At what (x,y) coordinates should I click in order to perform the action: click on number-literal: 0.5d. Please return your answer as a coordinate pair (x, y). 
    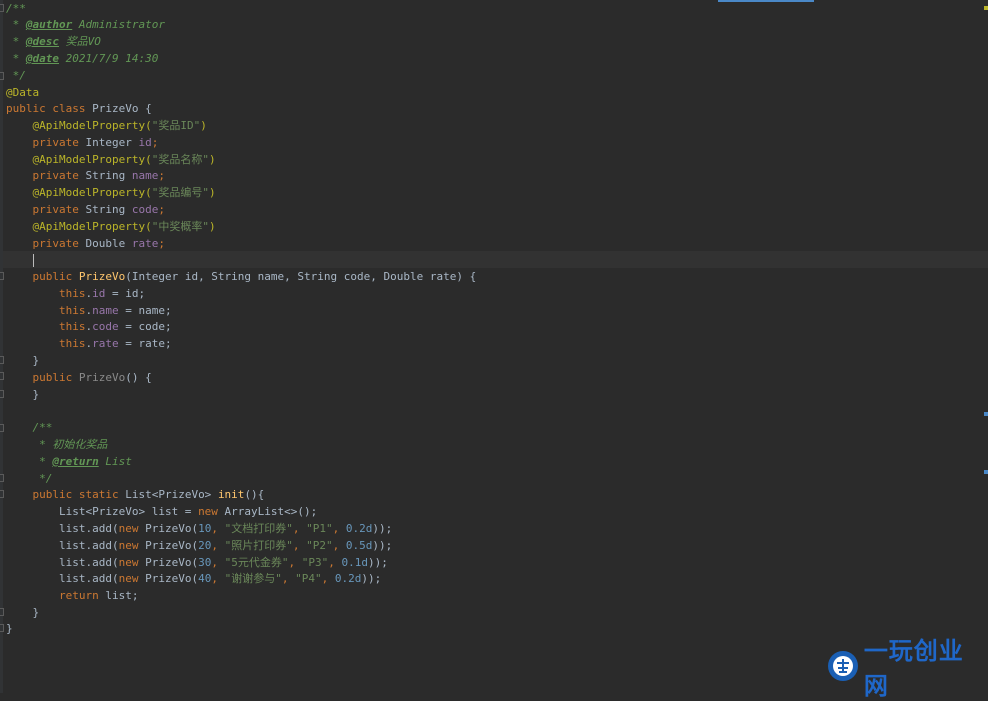
    Looking at the image, I should click on (359, 545).